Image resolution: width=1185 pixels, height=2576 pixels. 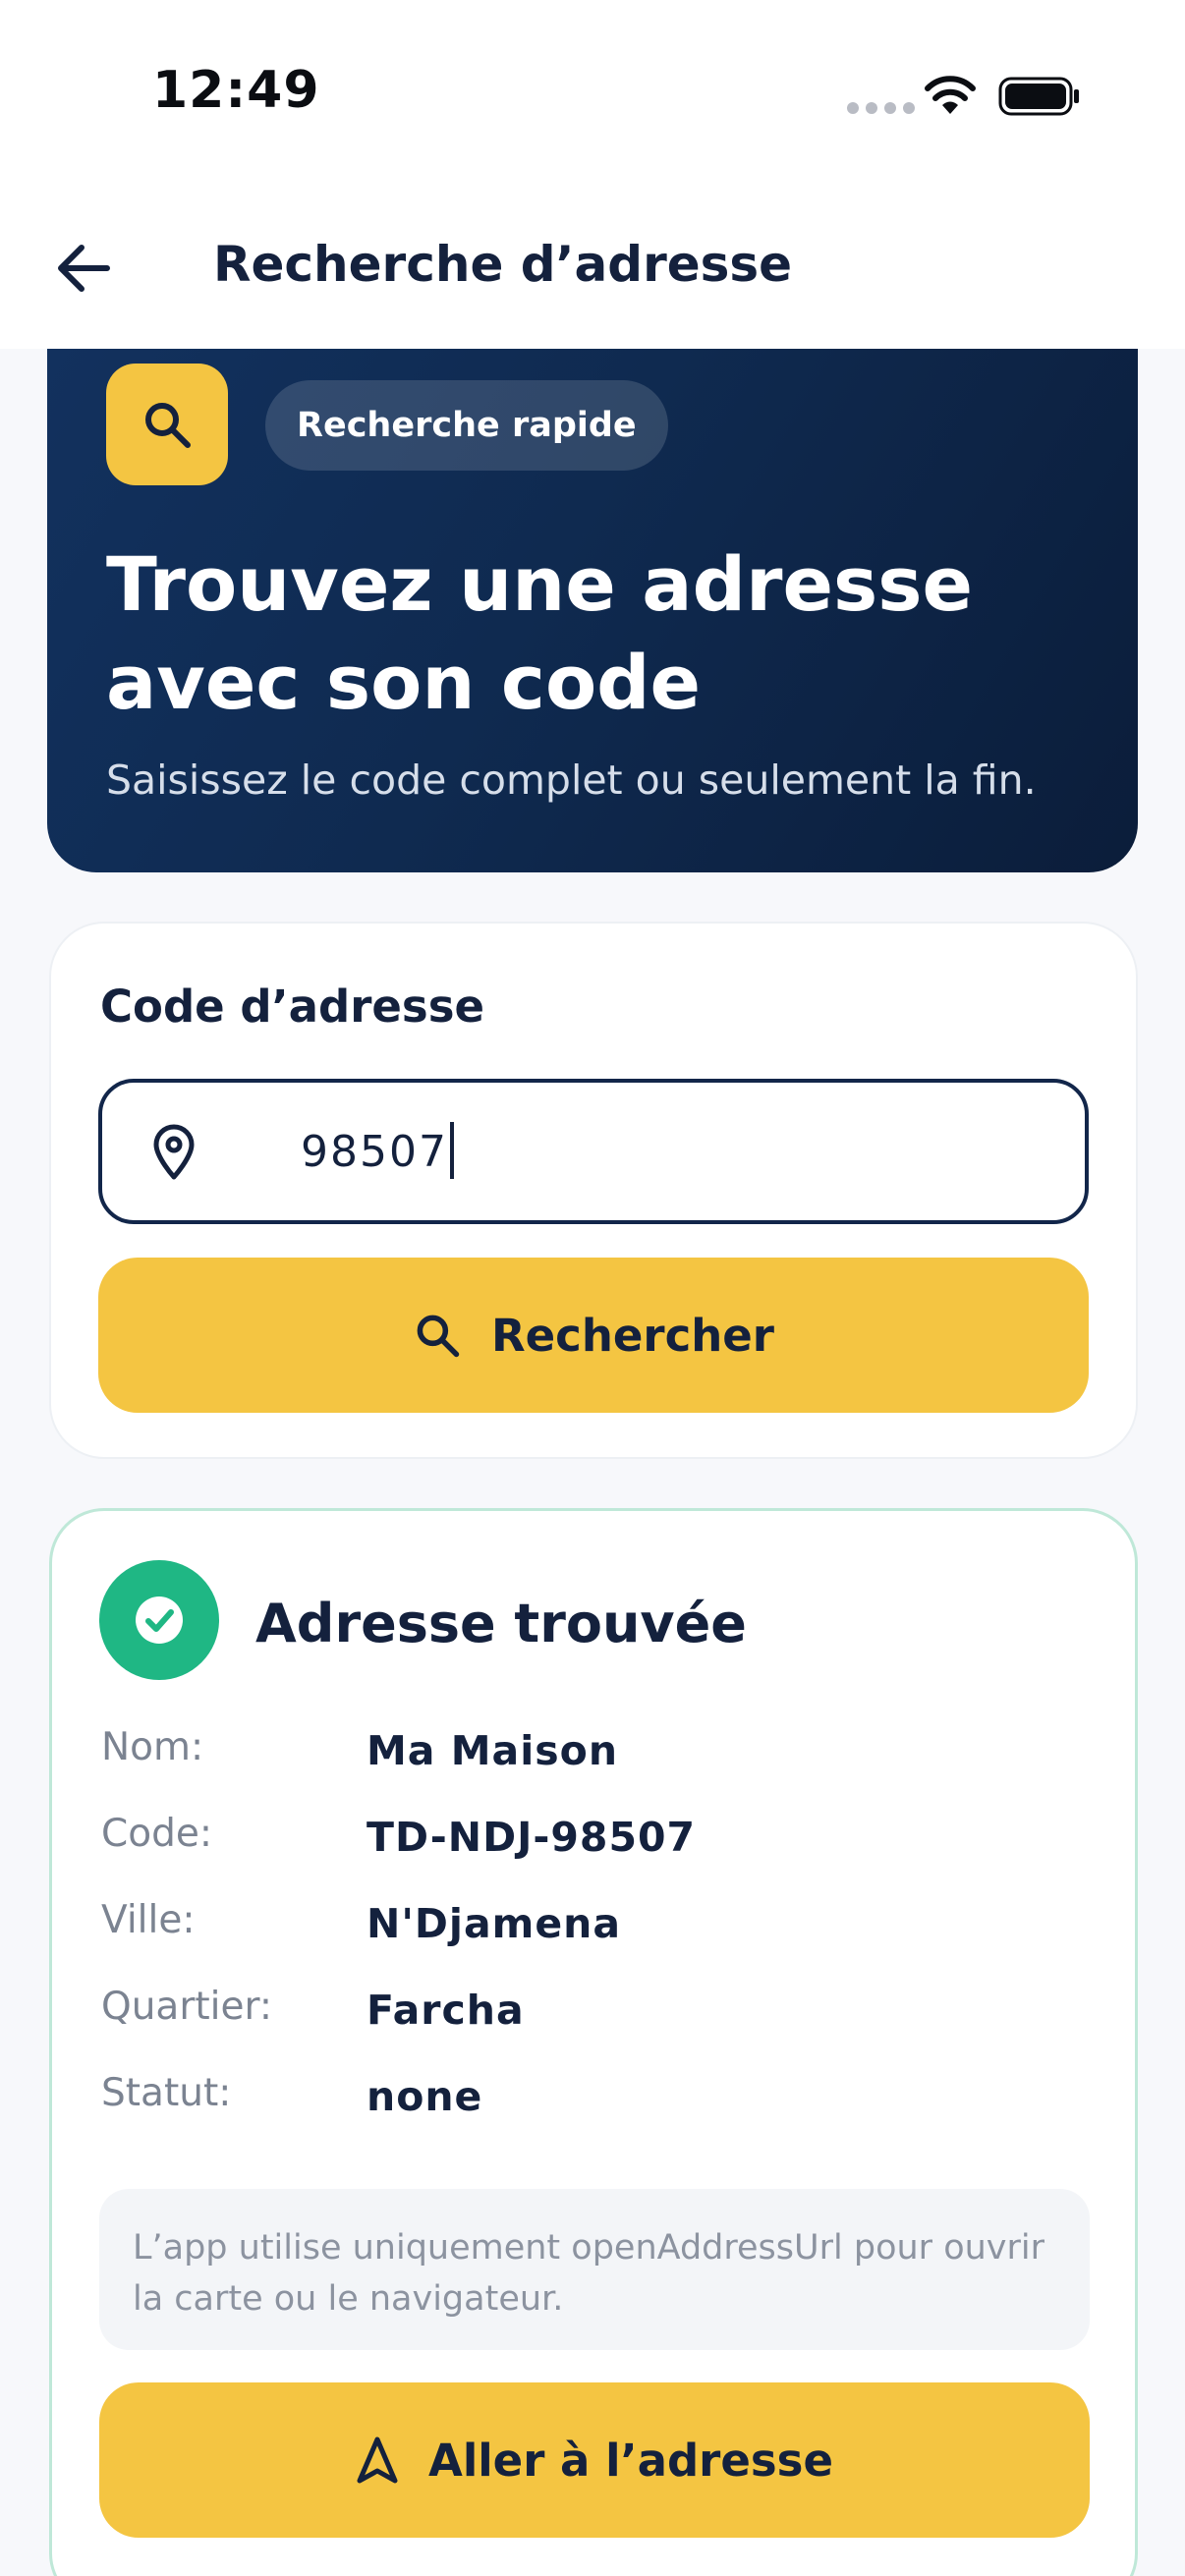 I want to click on detail-row-name: Nom: Ma Maison, so click(x=592, y=1768).